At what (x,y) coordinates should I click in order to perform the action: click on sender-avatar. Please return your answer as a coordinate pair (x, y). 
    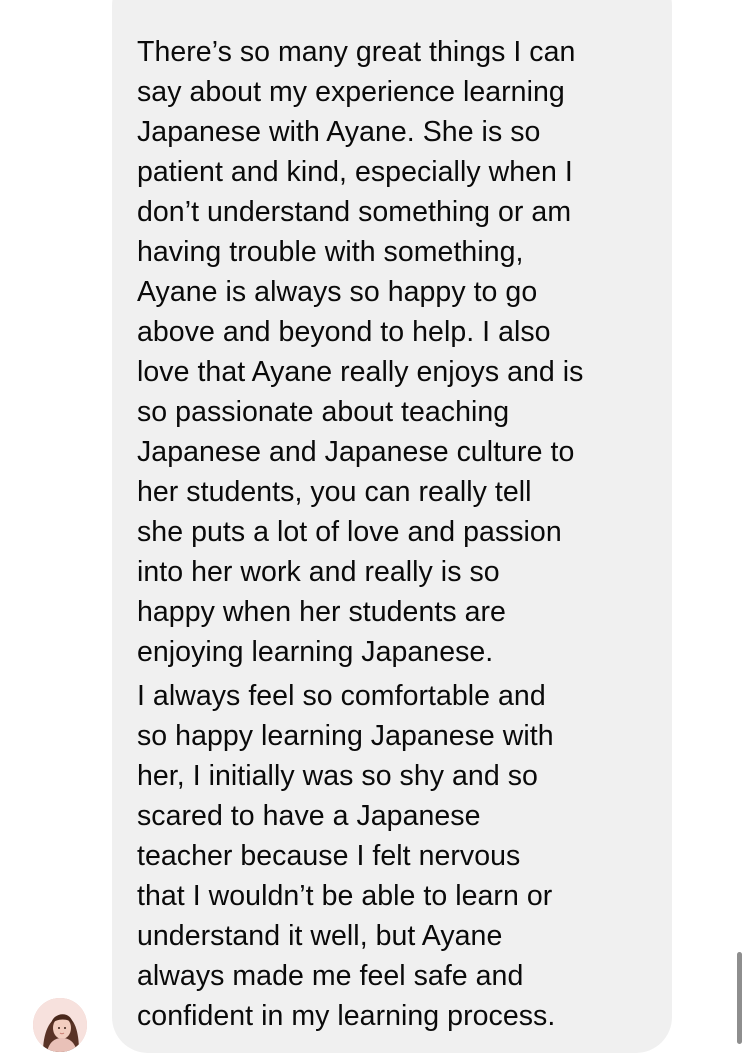
    Looking at the image, I should click on (60, 1025).